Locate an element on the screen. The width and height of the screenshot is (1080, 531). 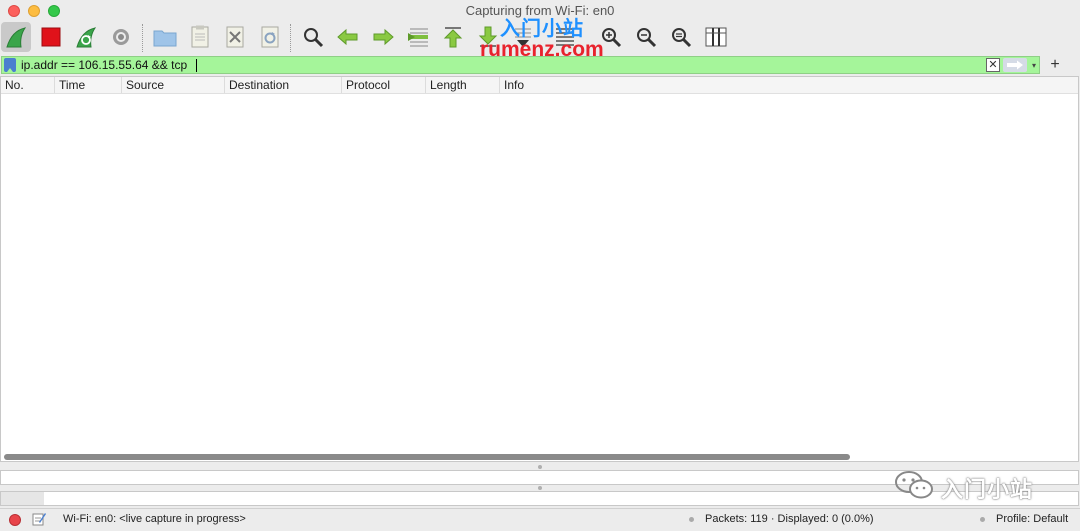
colorize-icon is located at coordinates (565, 37).